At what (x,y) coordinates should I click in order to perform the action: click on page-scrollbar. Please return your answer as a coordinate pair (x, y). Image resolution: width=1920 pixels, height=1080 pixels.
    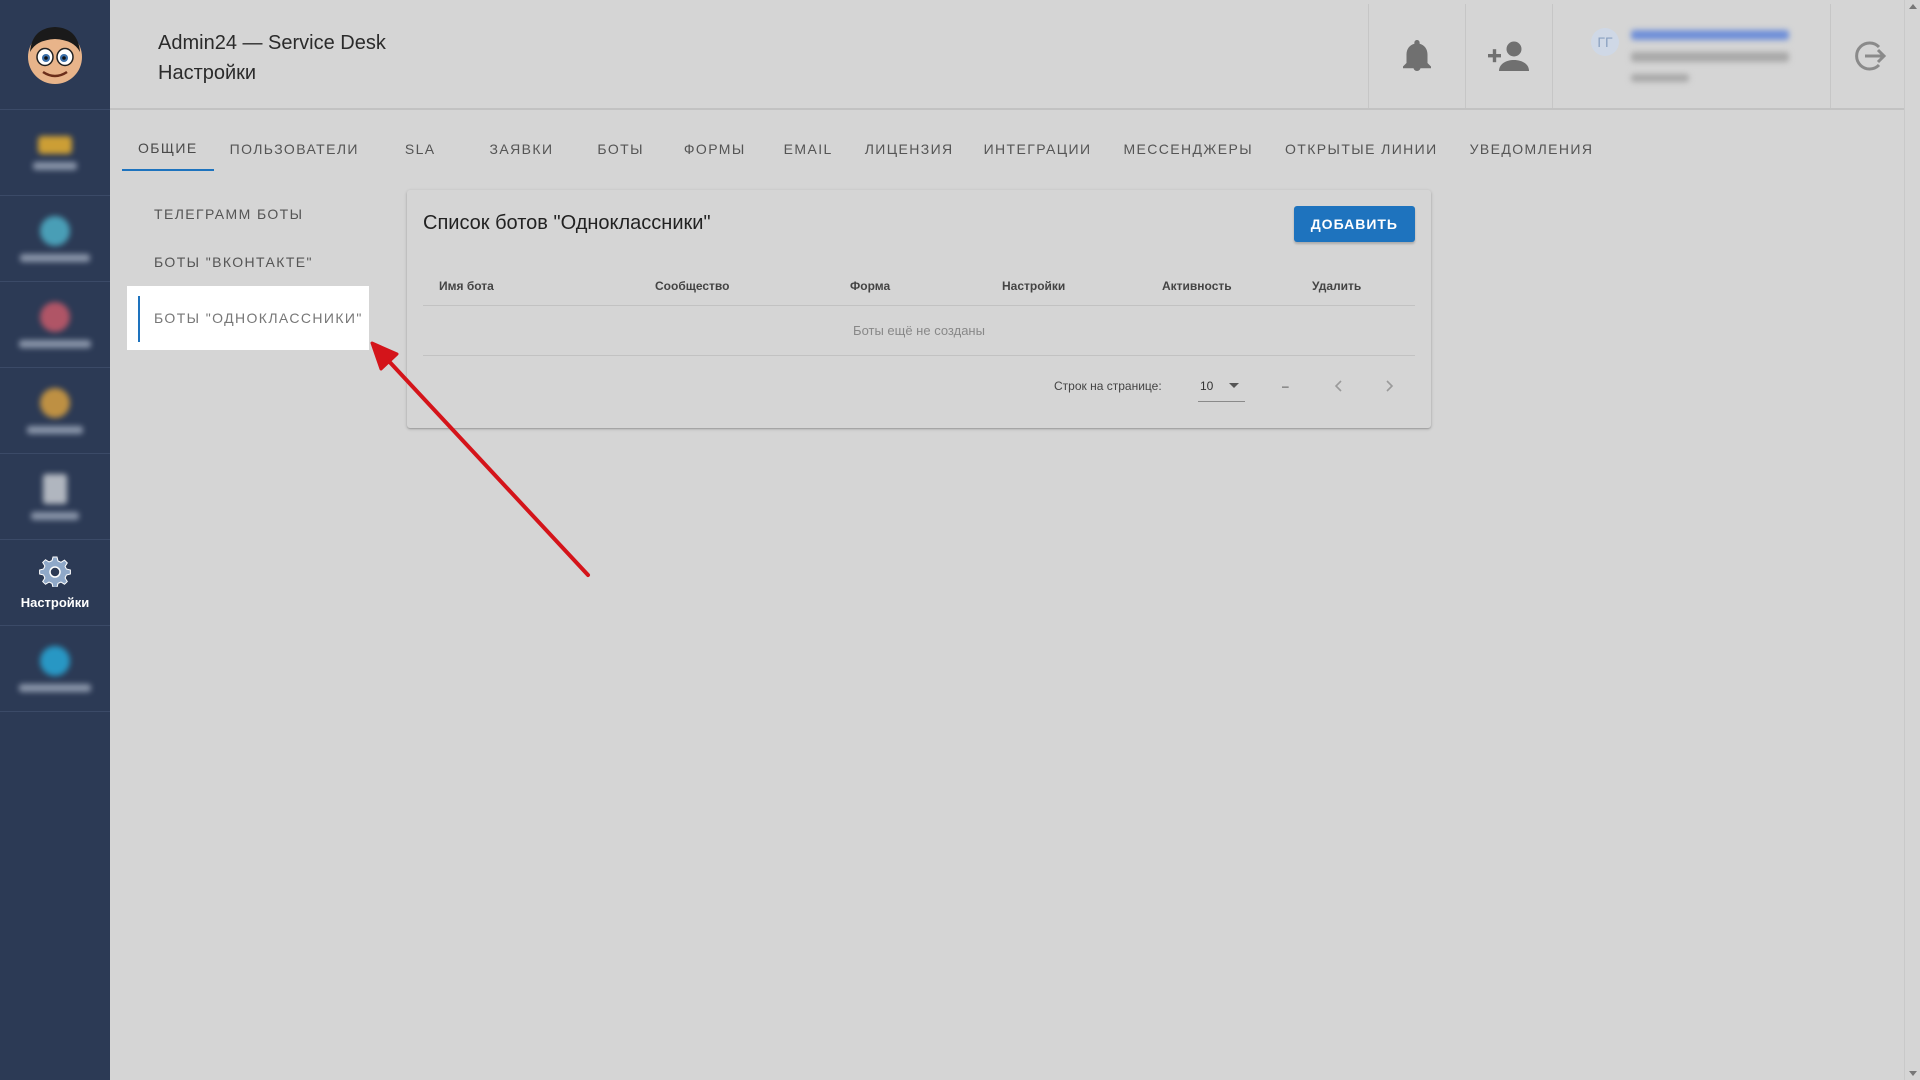
    Looking at the image, I should click on (1912, 540).